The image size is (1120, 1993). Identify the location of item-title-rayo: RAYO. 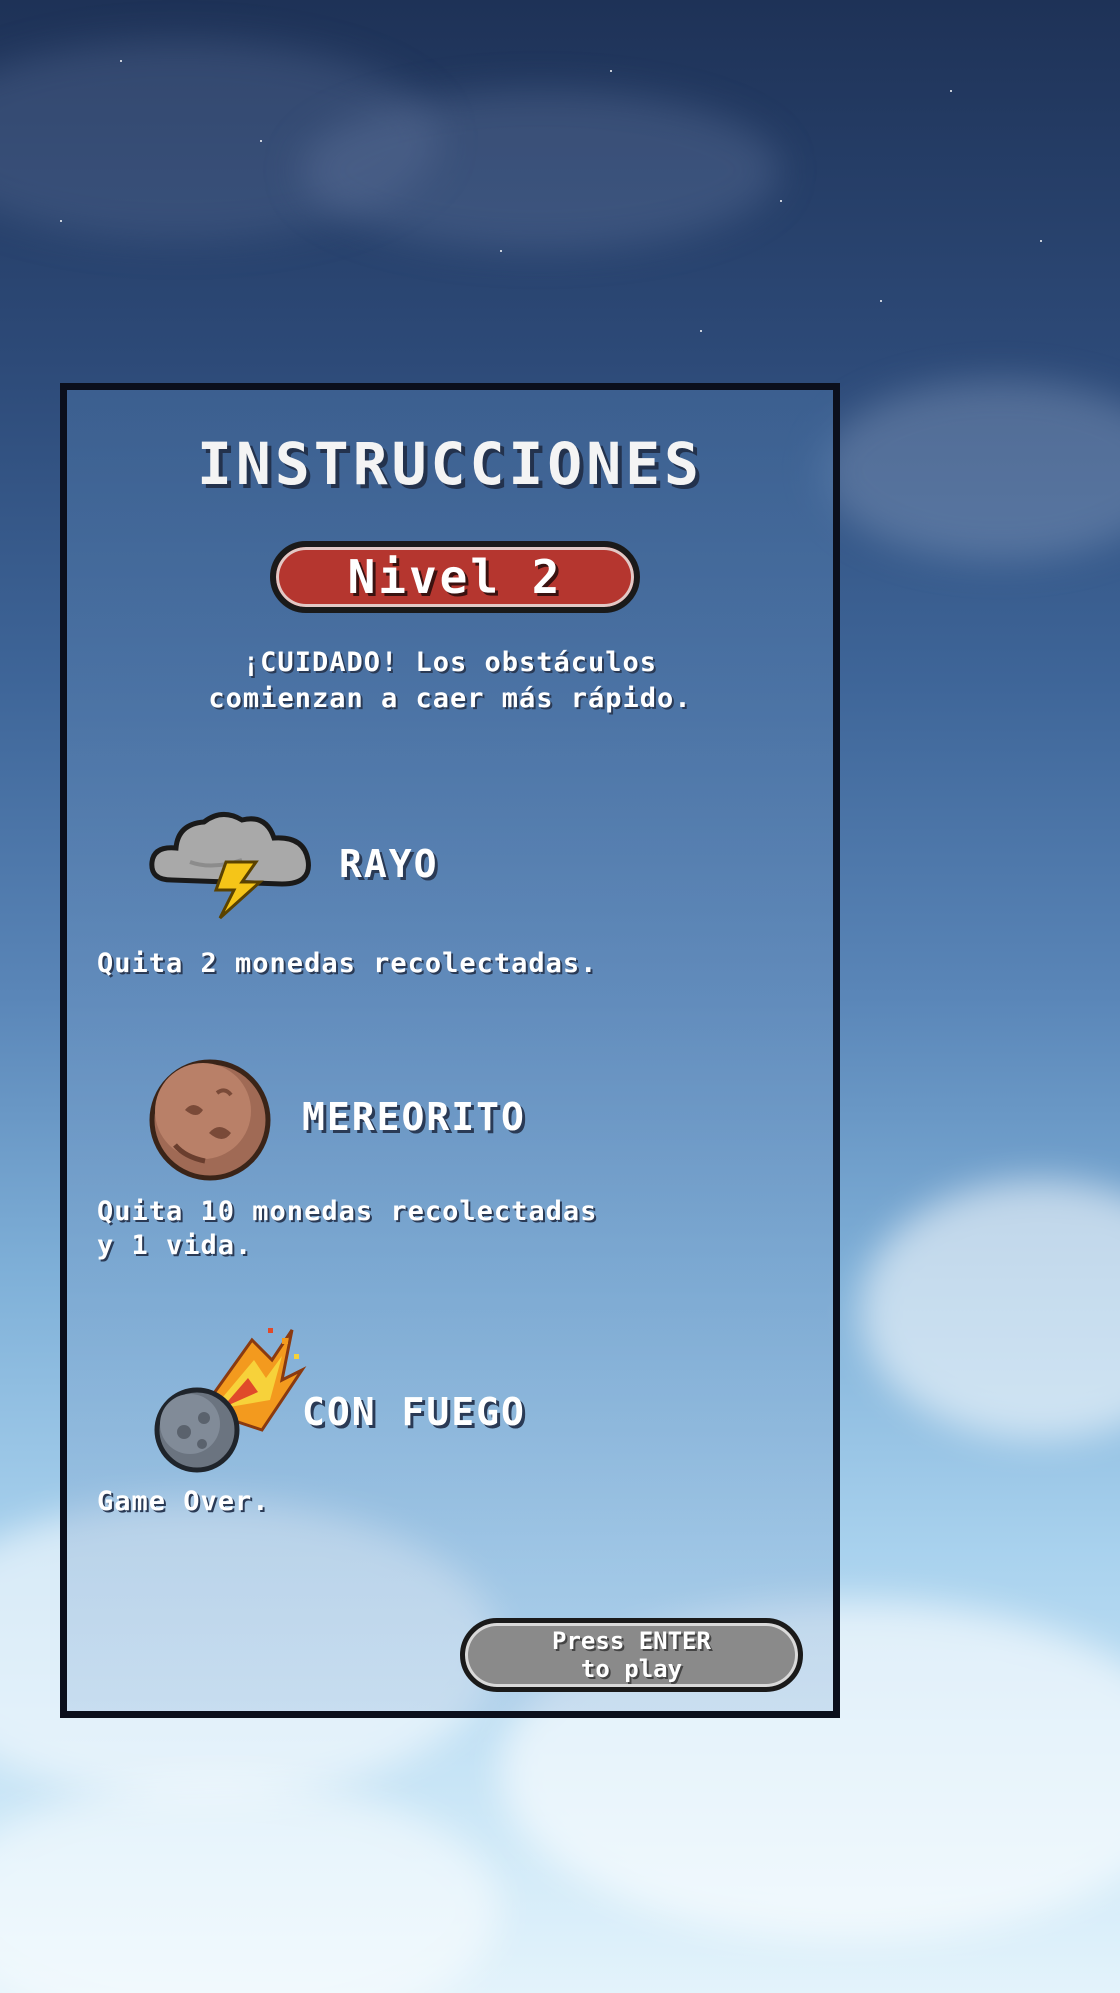
(389, 864).